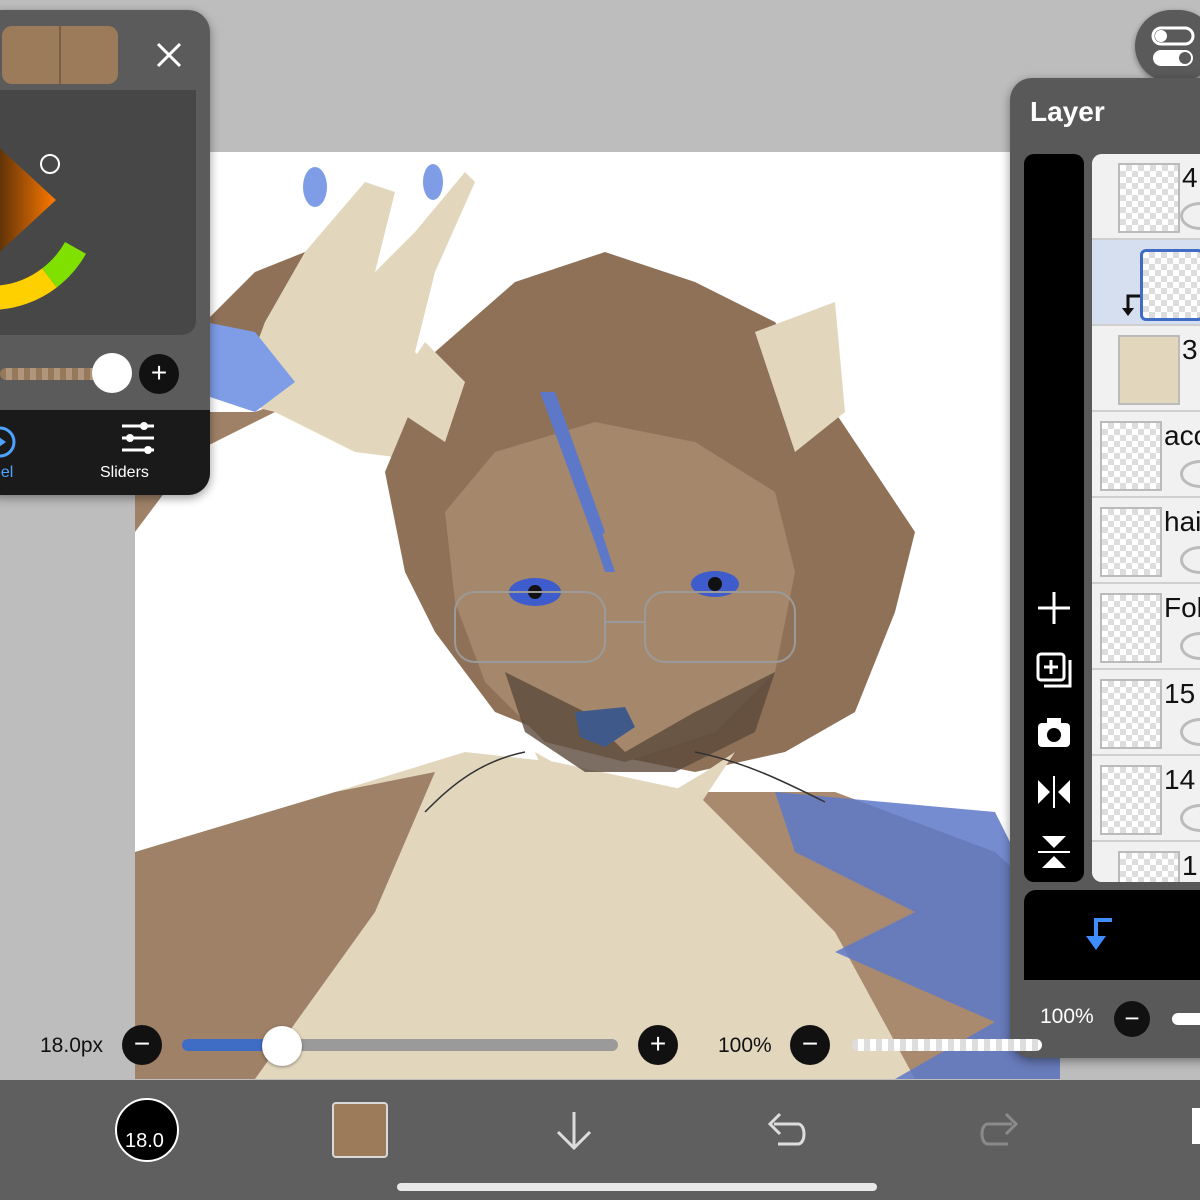  Describe the element at coordinates (8, 442) in the screenshot. I see `wheel-icon` at that location.